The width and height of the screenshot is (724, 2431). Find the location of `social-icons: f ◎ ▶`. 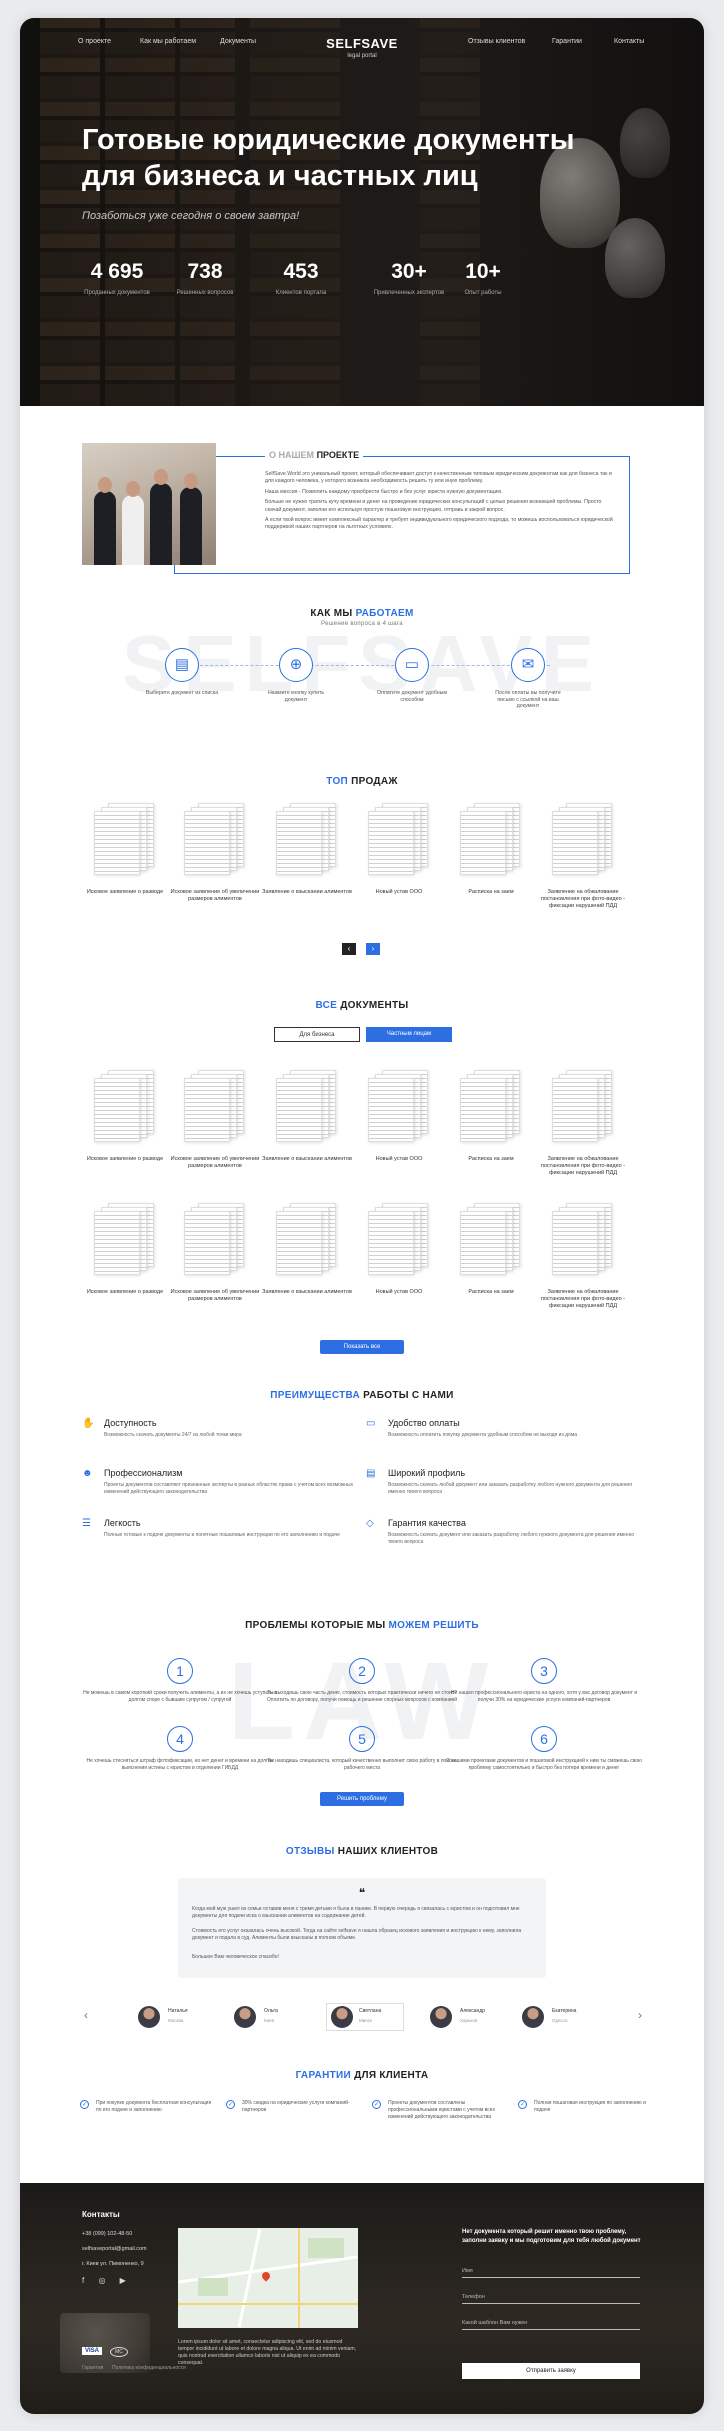

social-icons: f ◎ ▶ is located at coordinates (107, 2280).